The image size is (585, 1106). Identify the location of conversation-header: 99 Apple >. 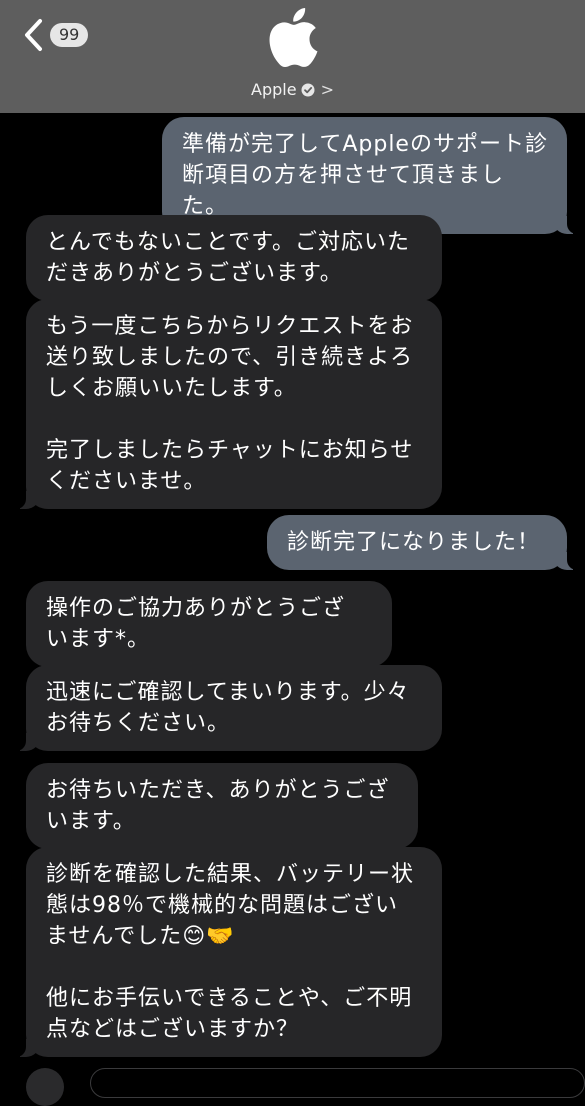
(292, 56).